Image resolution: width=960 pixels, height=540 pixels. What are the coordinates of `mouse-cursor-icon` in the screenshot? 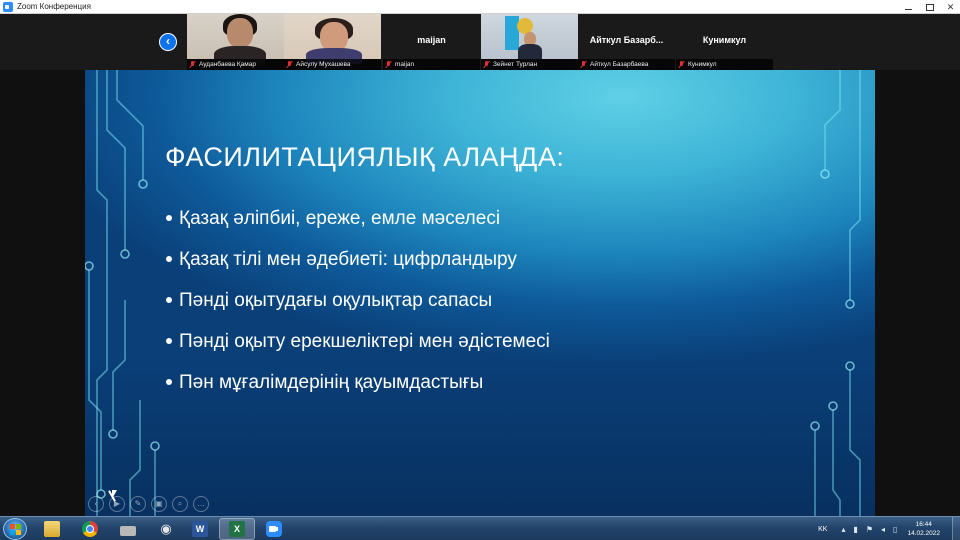 It's located at (114, 494).